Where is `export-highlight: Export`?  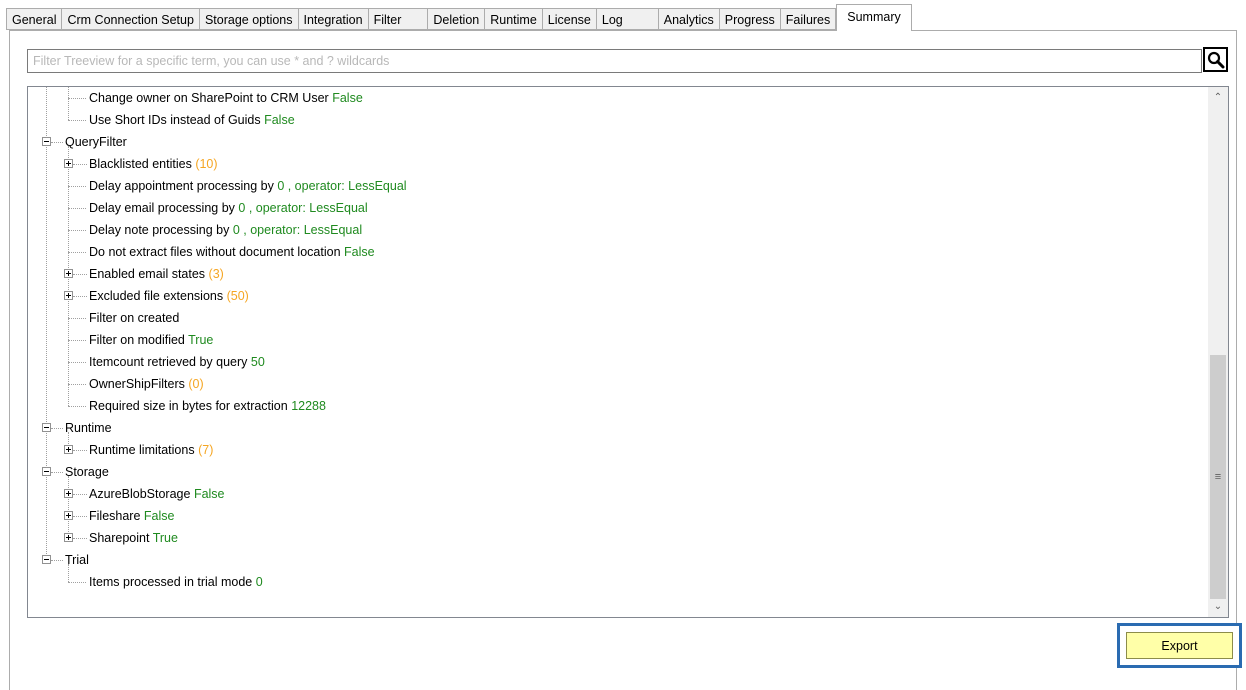
export-highlight: Export is located at coordinates (1179, 645).